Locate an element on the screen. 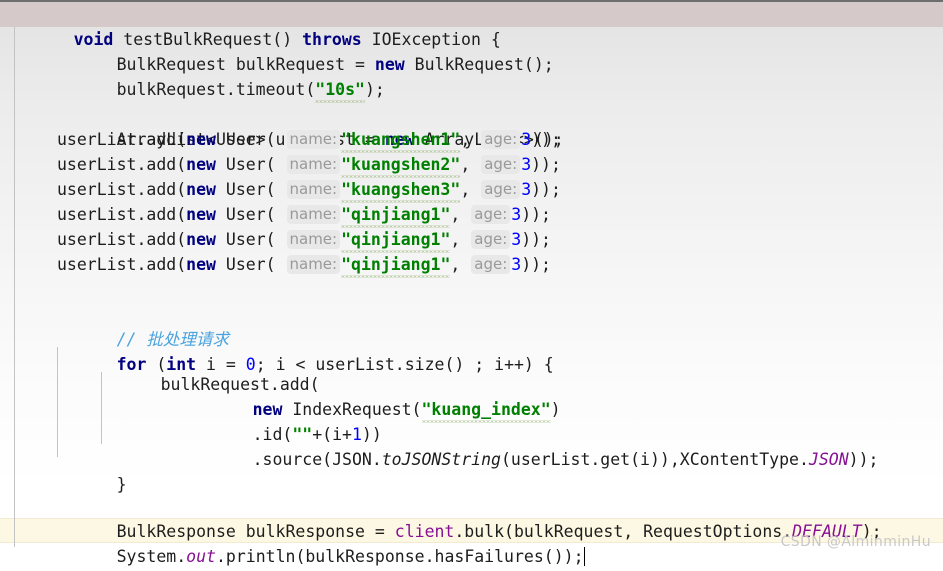  code-line-19: } is located at coordinates (471, 470).